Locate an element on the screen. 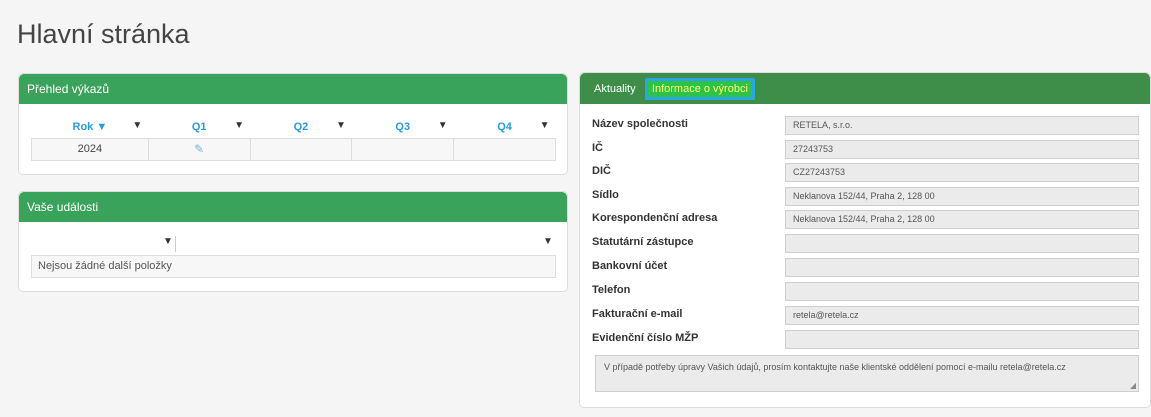 The width and height of the screenshot is (1151, 417). year-cell: 2024 is located at coordinates (90, 149).